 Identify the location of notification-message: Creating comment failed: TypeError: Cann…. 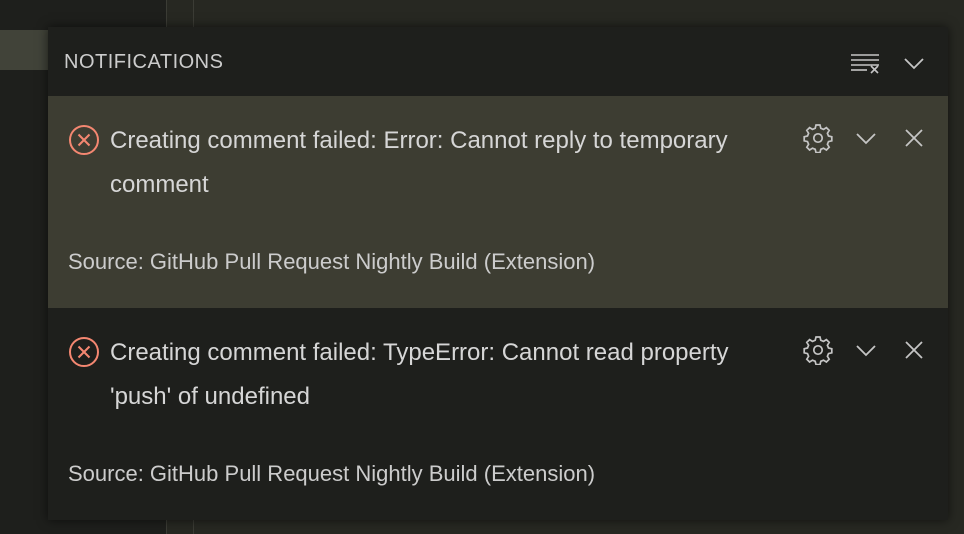
(419, 374).